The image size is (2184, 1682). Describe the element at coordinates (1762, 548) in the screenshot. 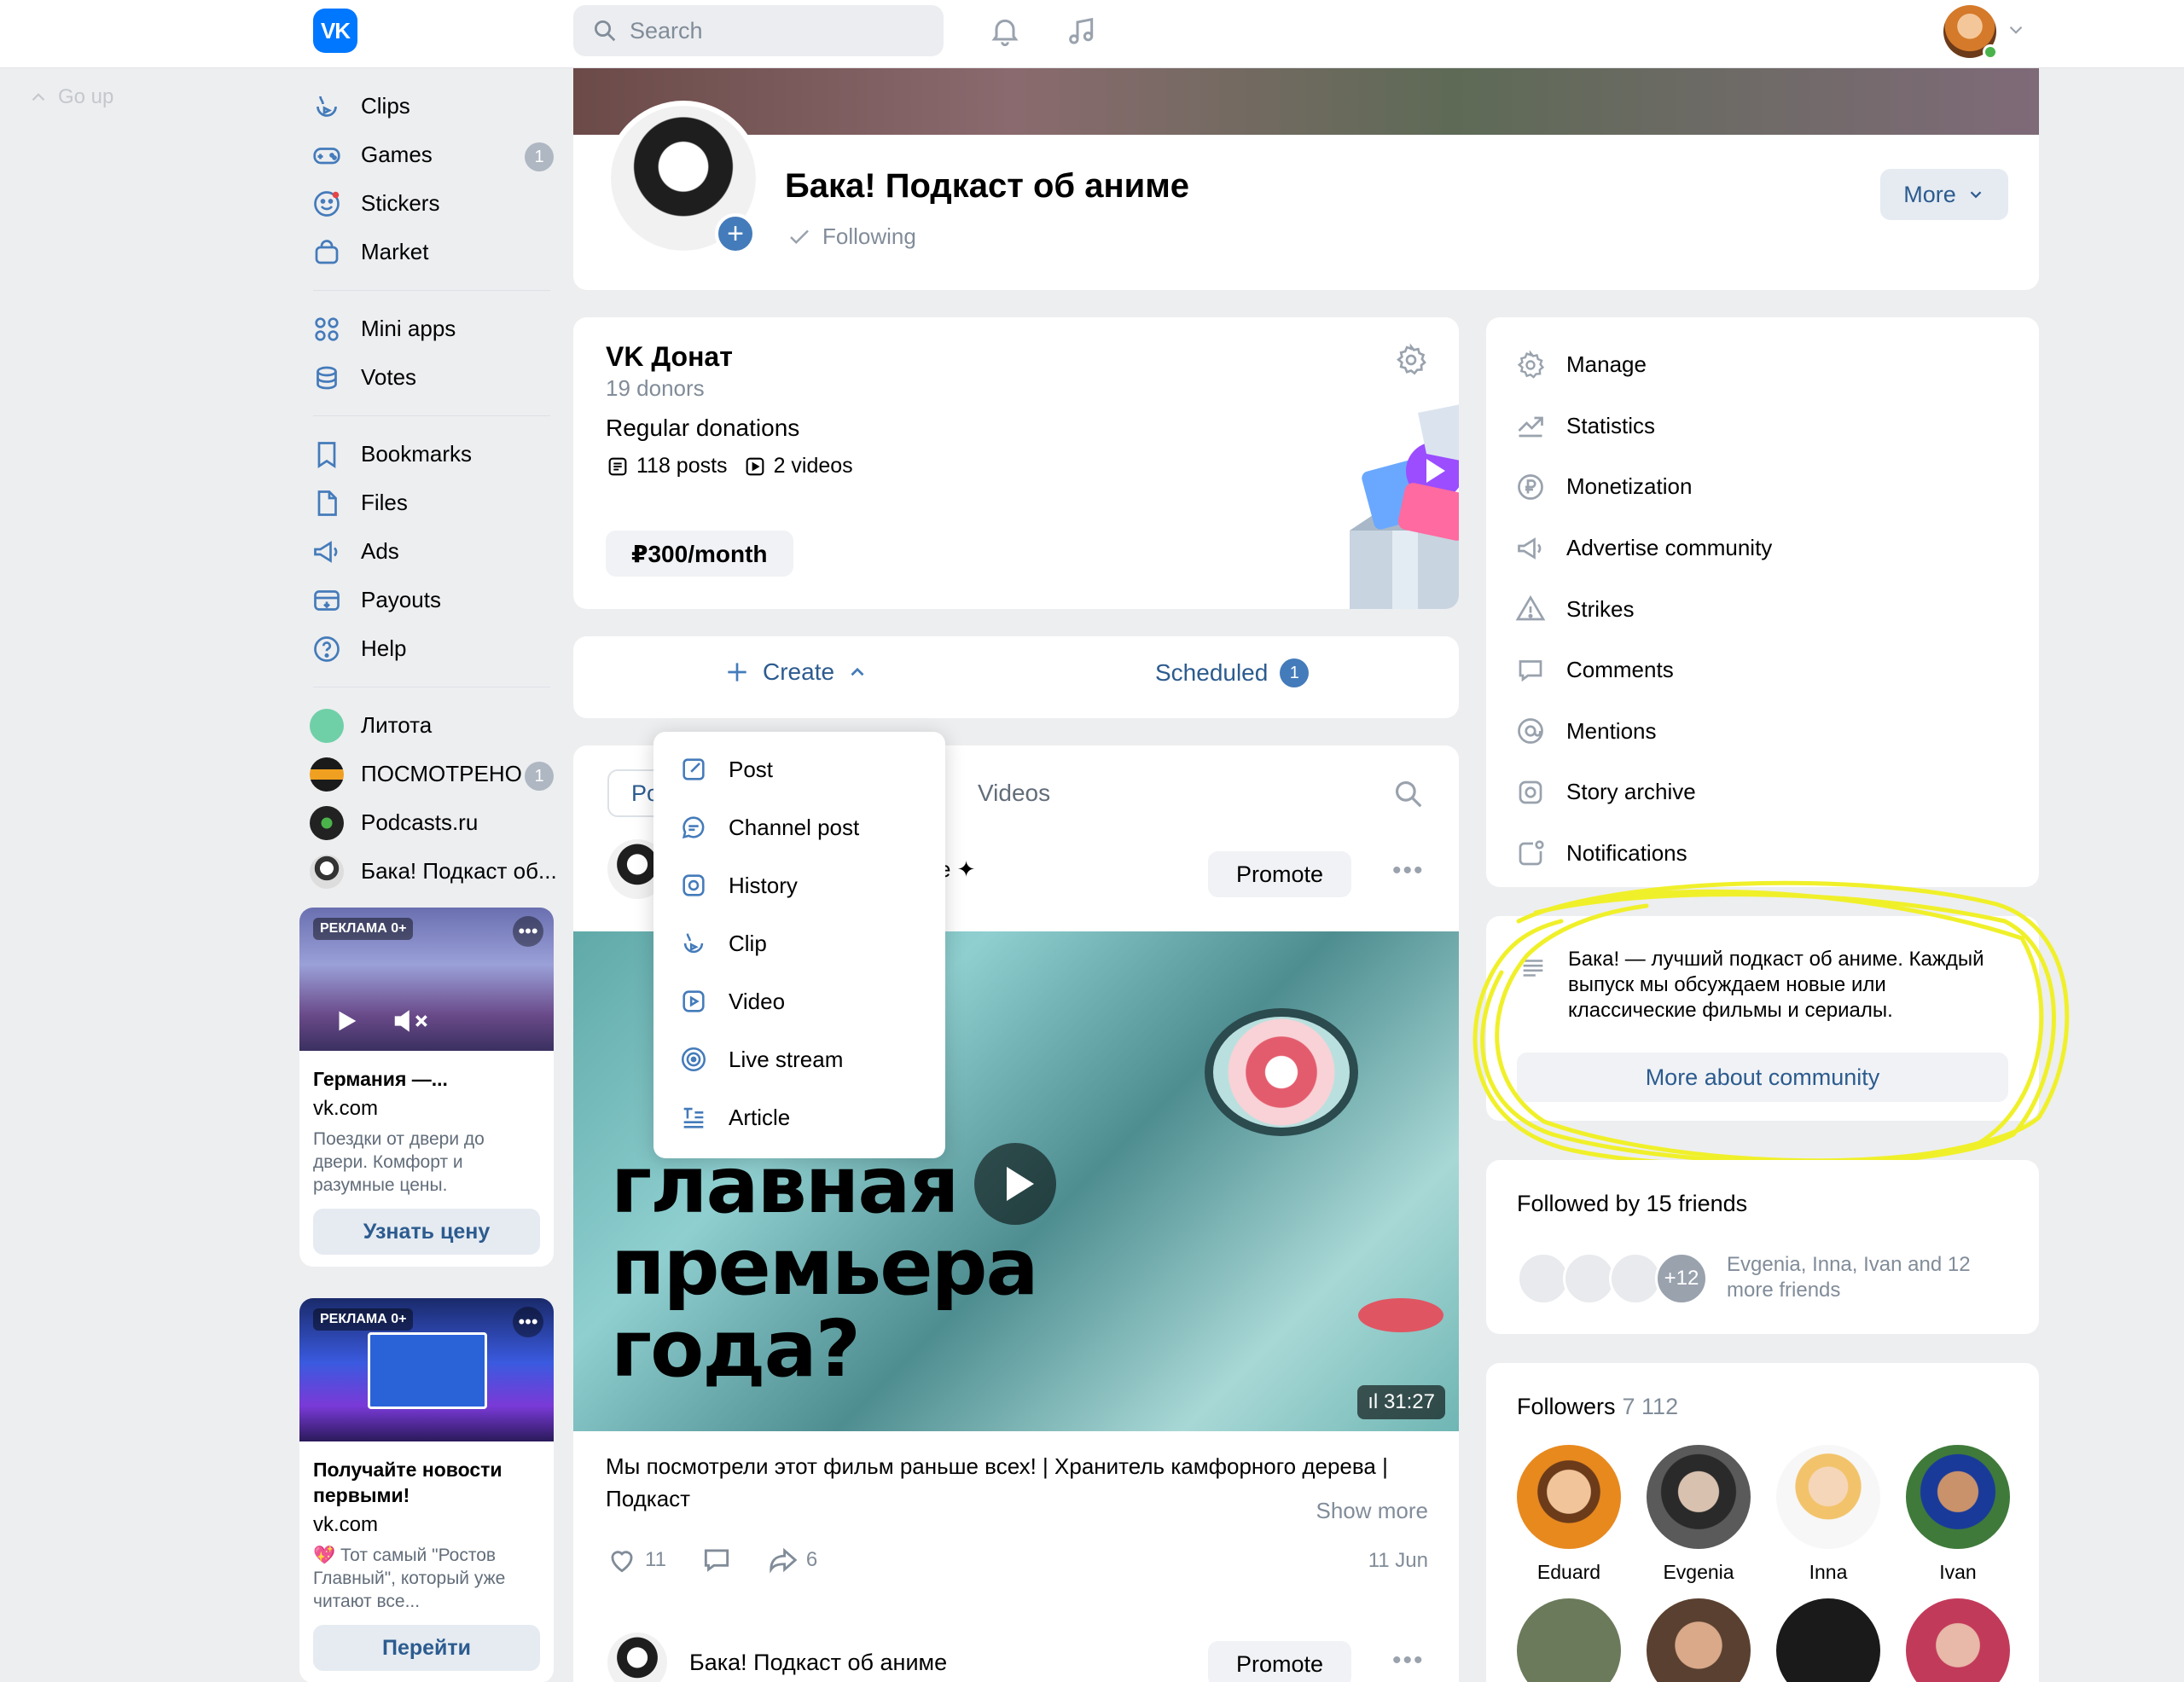

I see `menu-item-advertise-community: Advertise community` at that location.